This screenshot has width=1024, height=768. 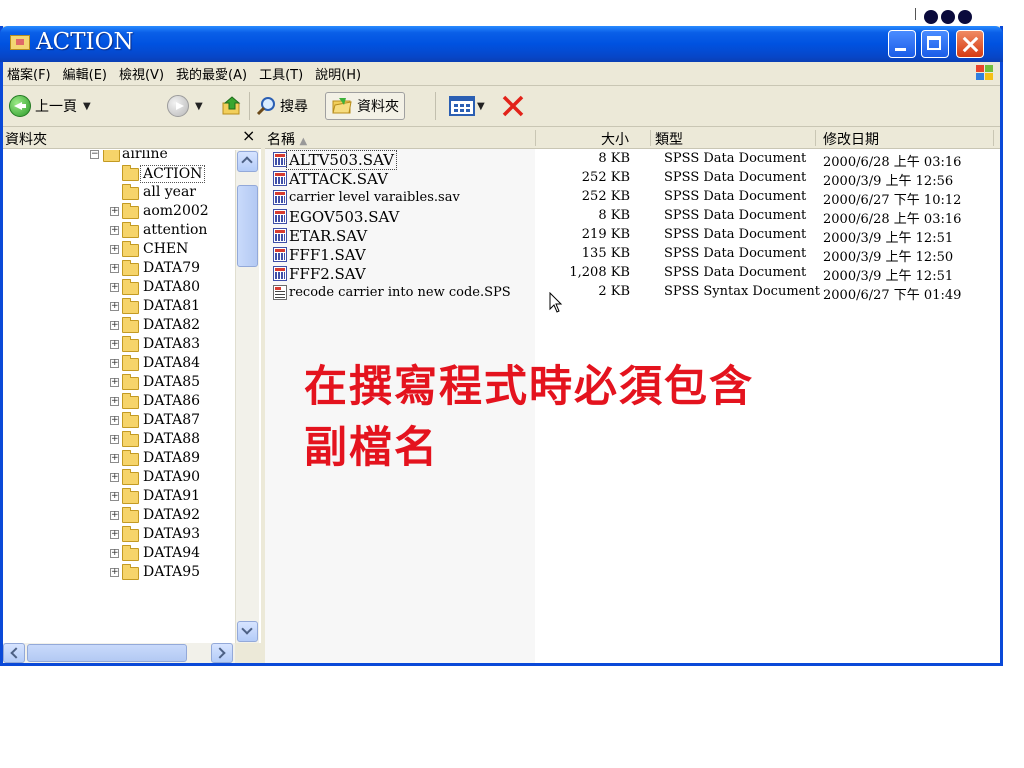 I want to click on tree-item: + DATA84, so click(x=118, y=364).